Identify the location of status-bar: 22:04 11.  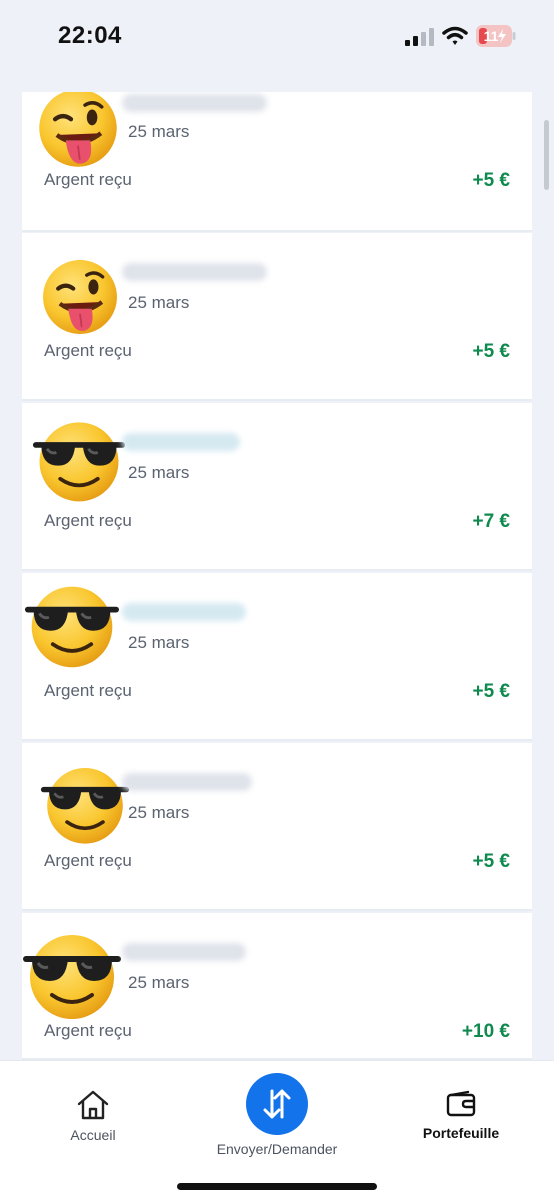
(277, 46).